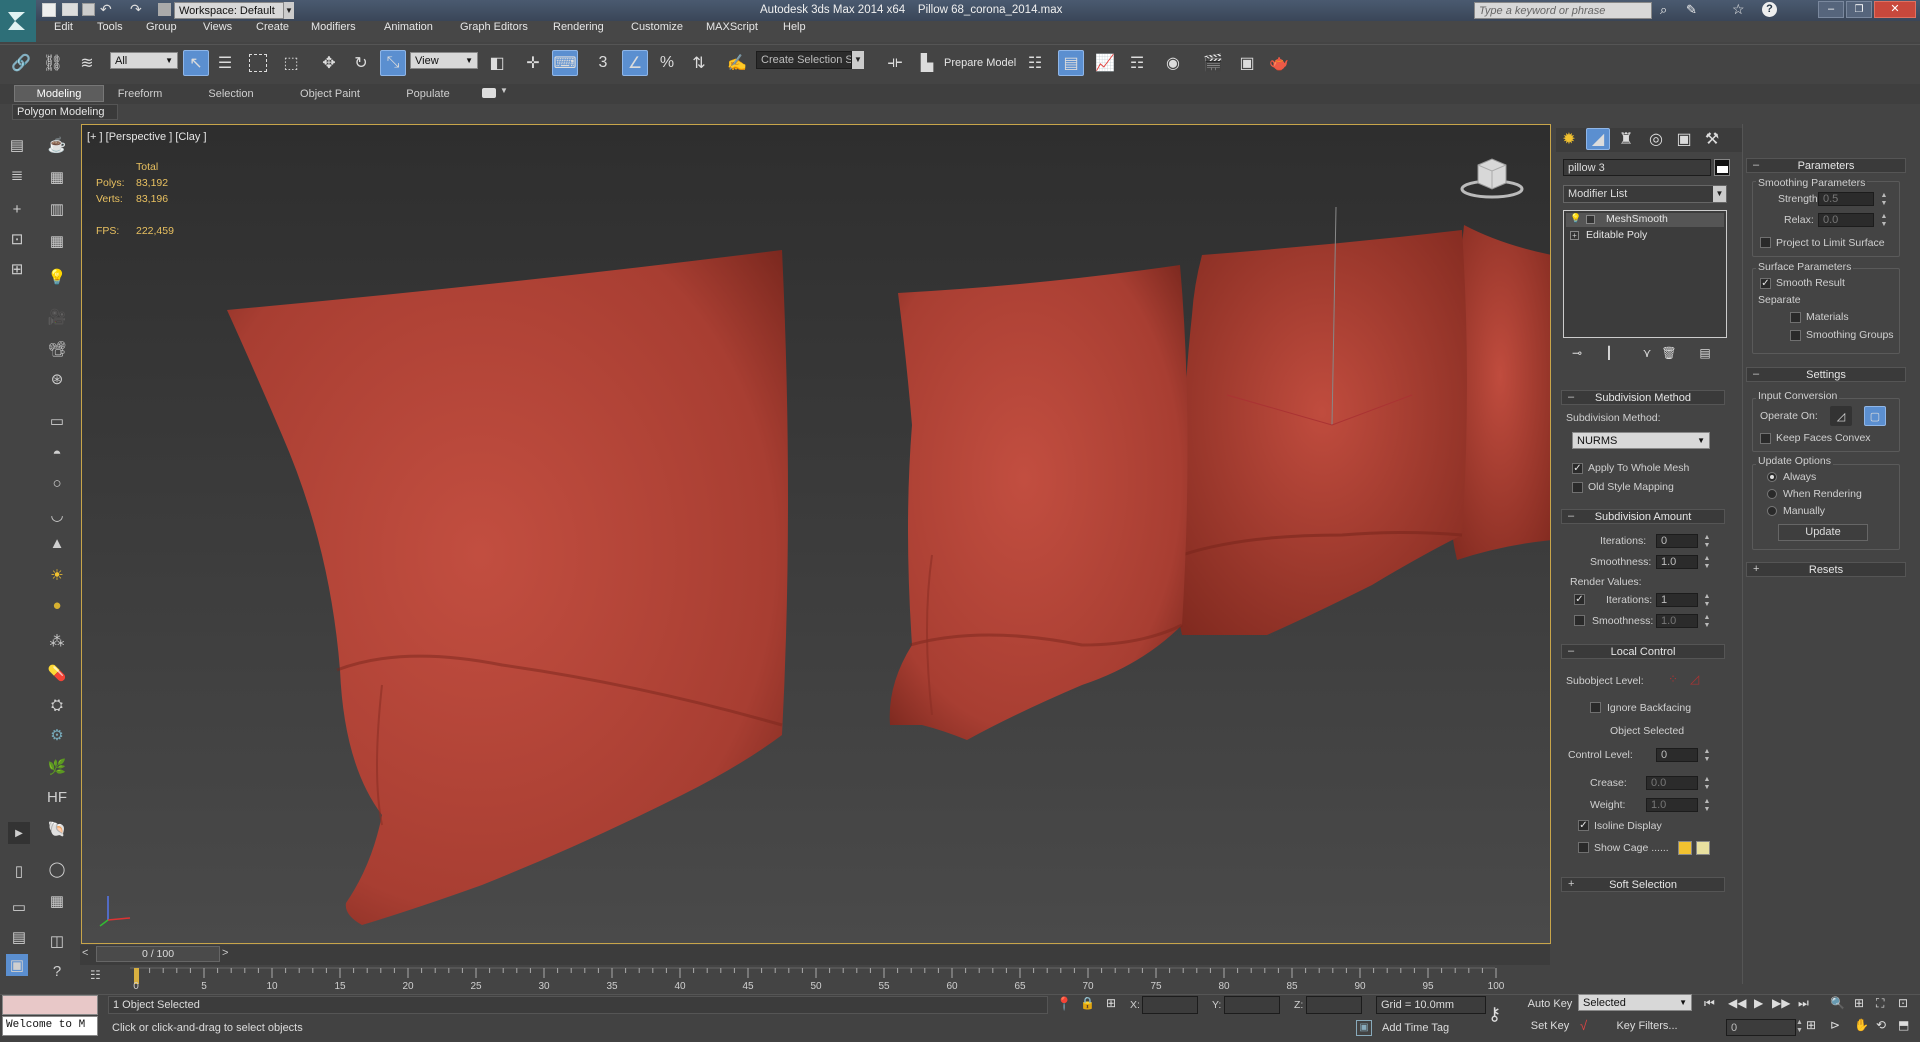 Image resolution: width=1920 pixels, height=1042 pixels. What do you see at coordinates (1575, 218) in the screenshot?
I see `eye-icon: 💡` at bounding box center [1575, 218].